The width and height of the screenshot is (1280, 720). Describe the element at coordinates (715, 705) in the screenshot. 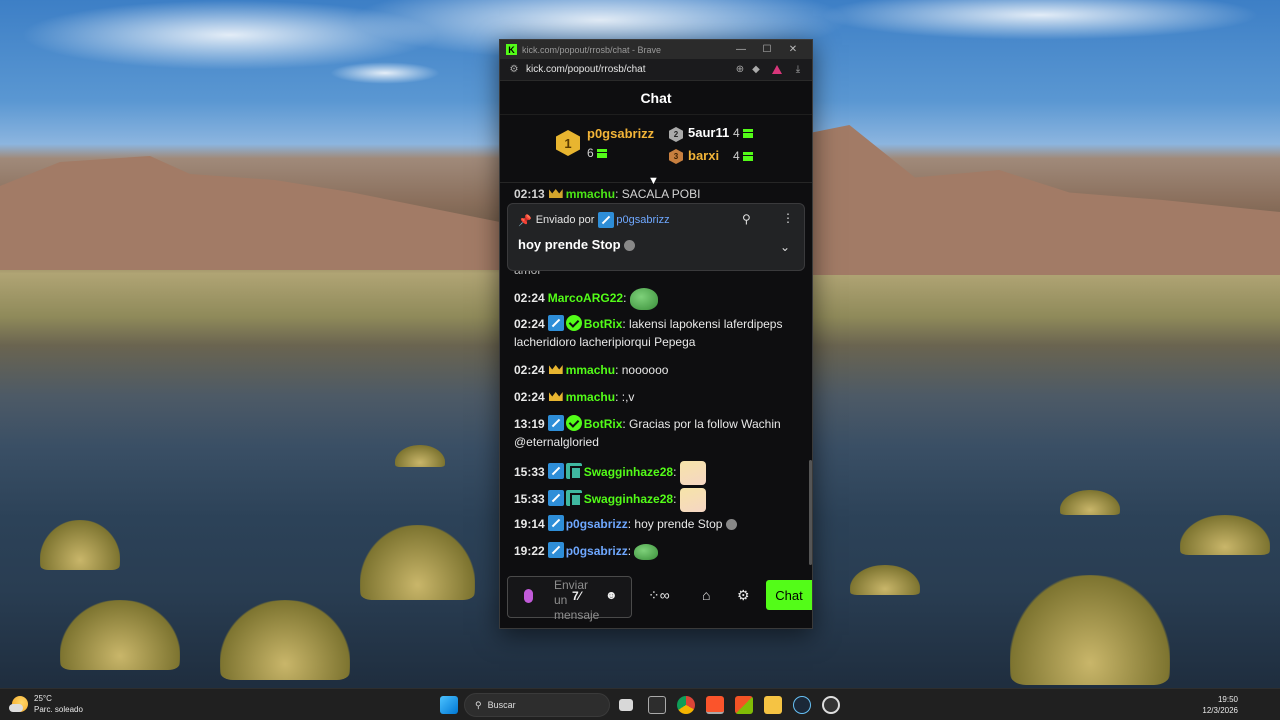

I see `brave-icon` at that location.